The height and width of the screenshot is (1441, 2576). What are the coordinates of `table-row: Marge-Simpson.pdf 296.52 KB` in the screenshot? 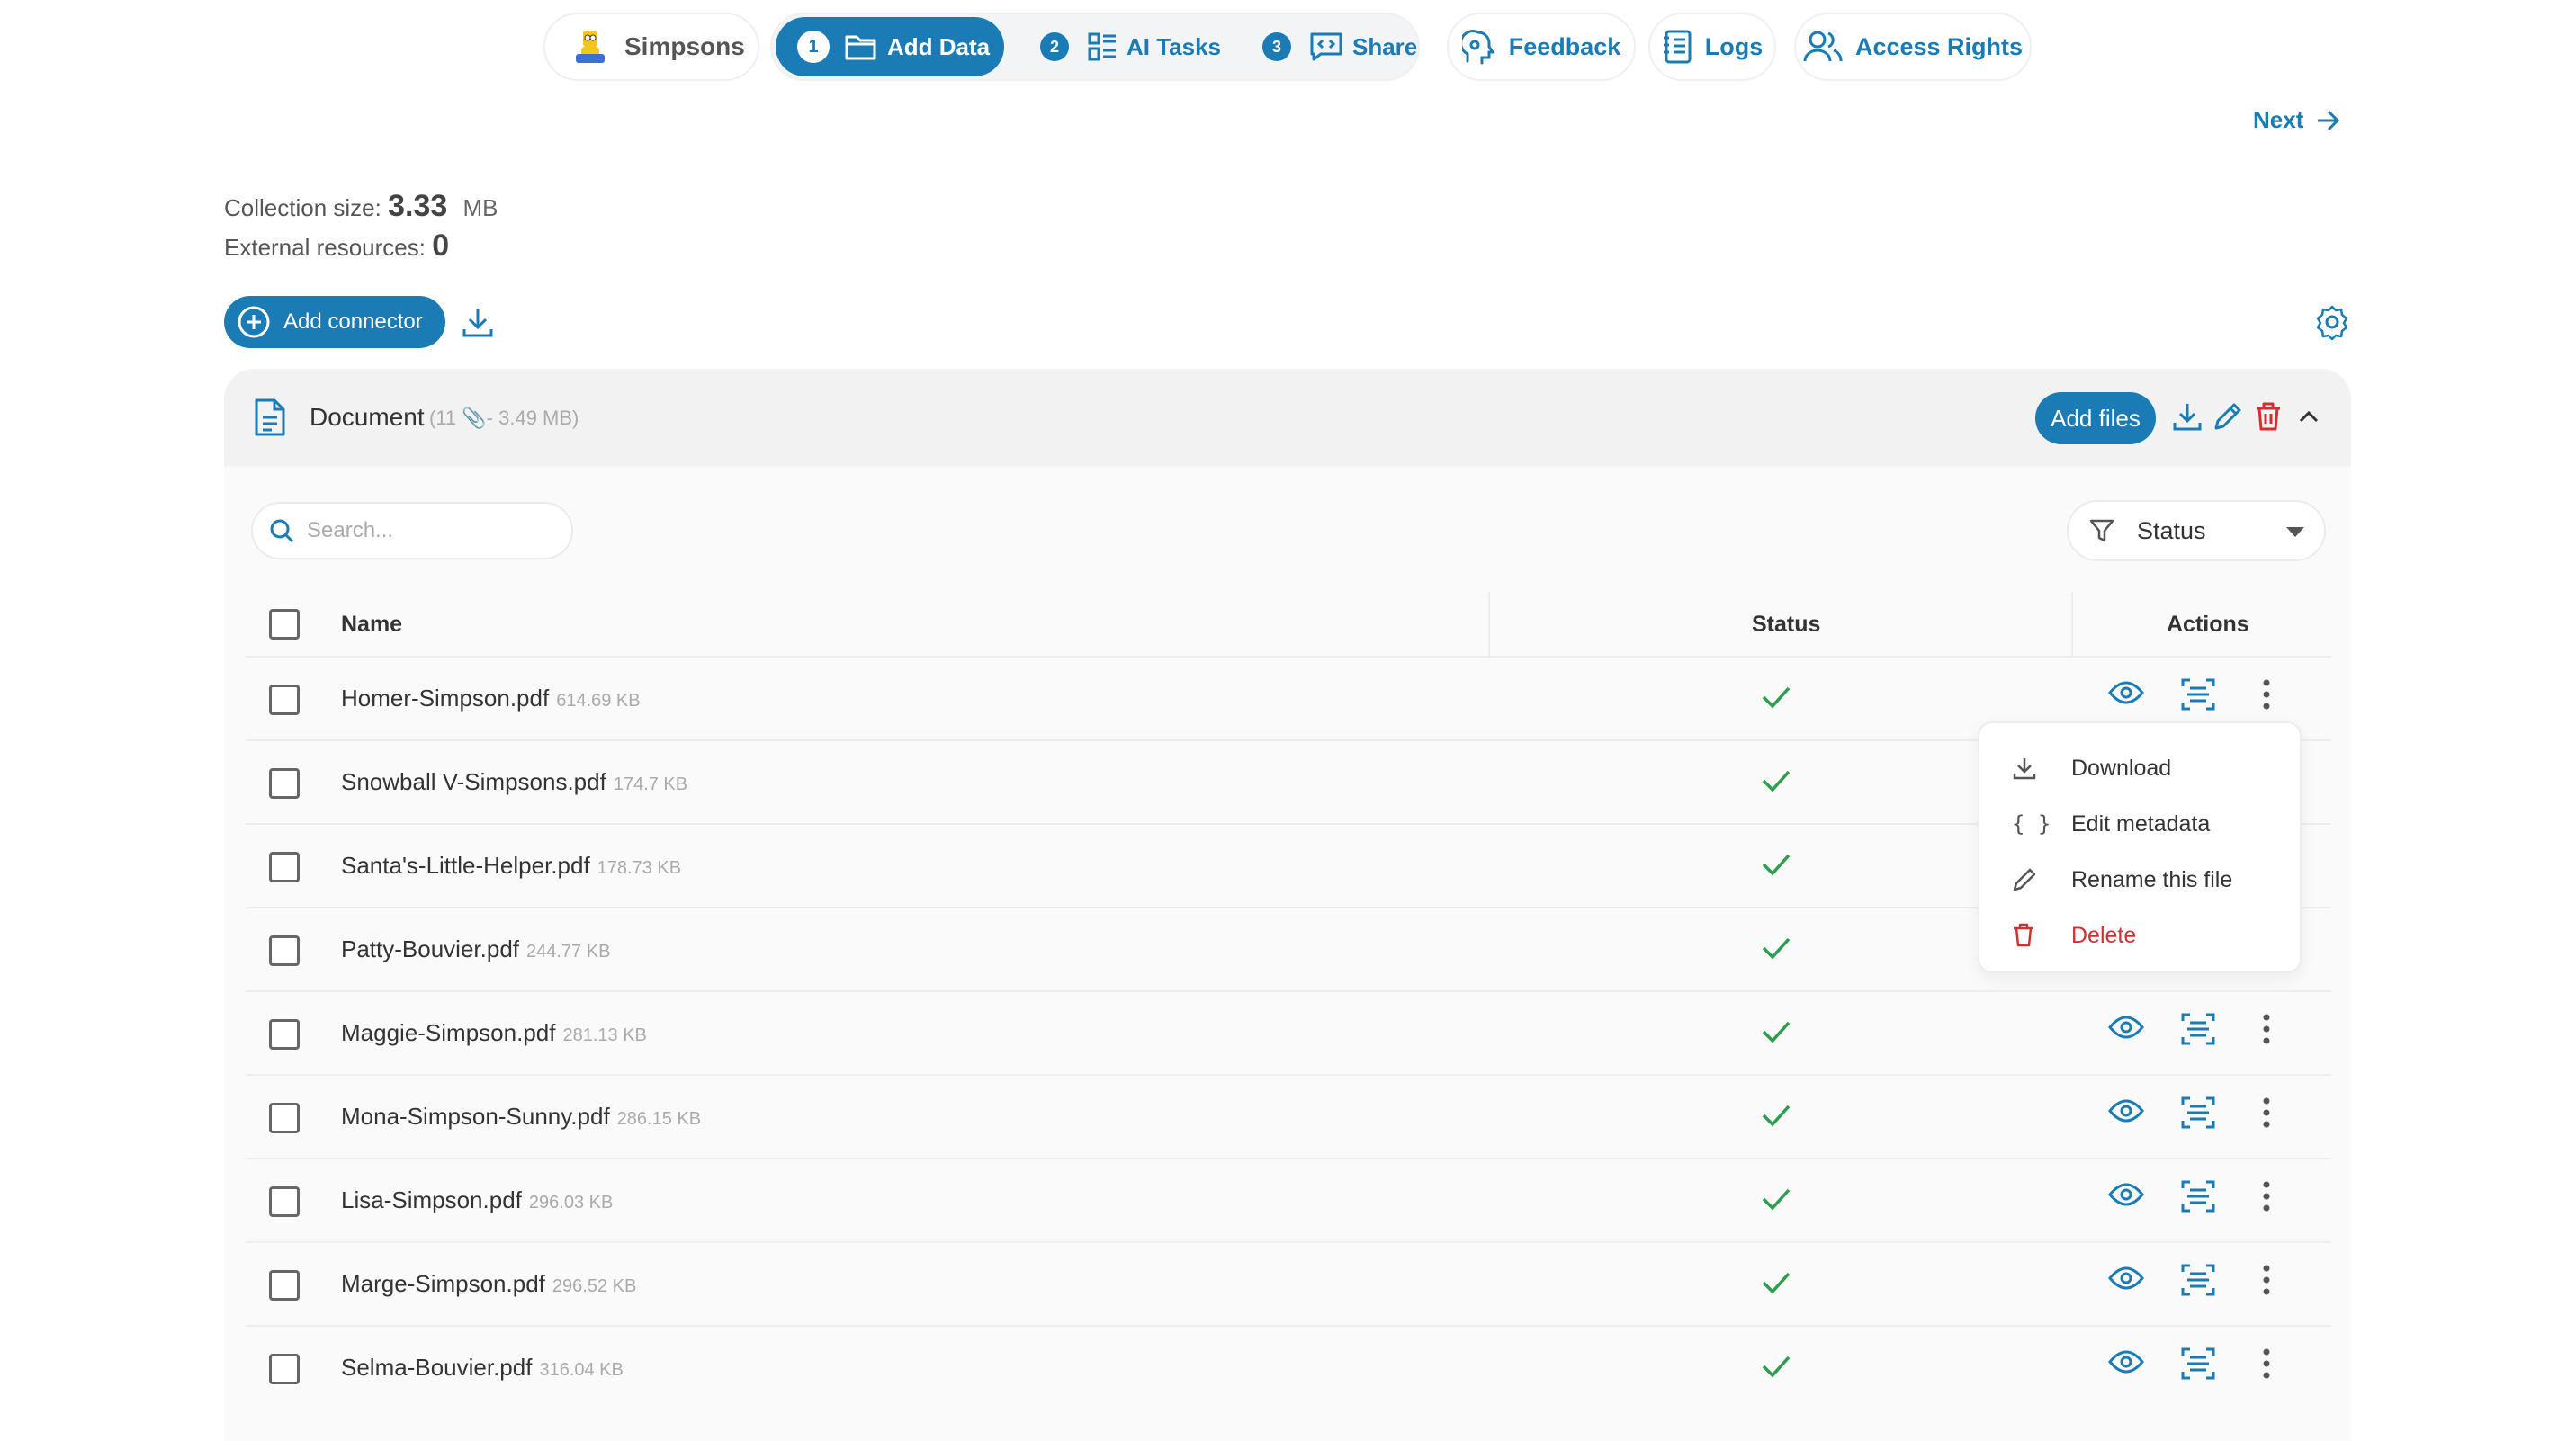 It's located at (1289, 1283).